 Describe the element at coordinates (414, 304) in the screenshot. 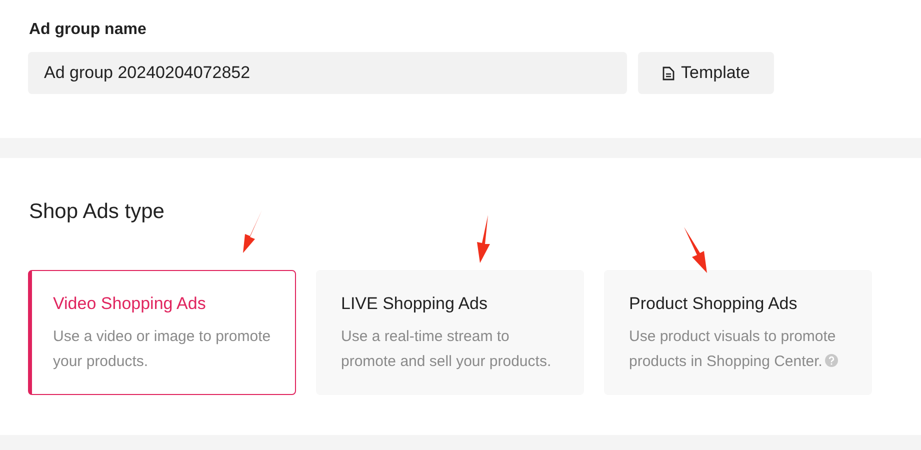

I see `card-title: LIVE Shopping Ads` at that location.